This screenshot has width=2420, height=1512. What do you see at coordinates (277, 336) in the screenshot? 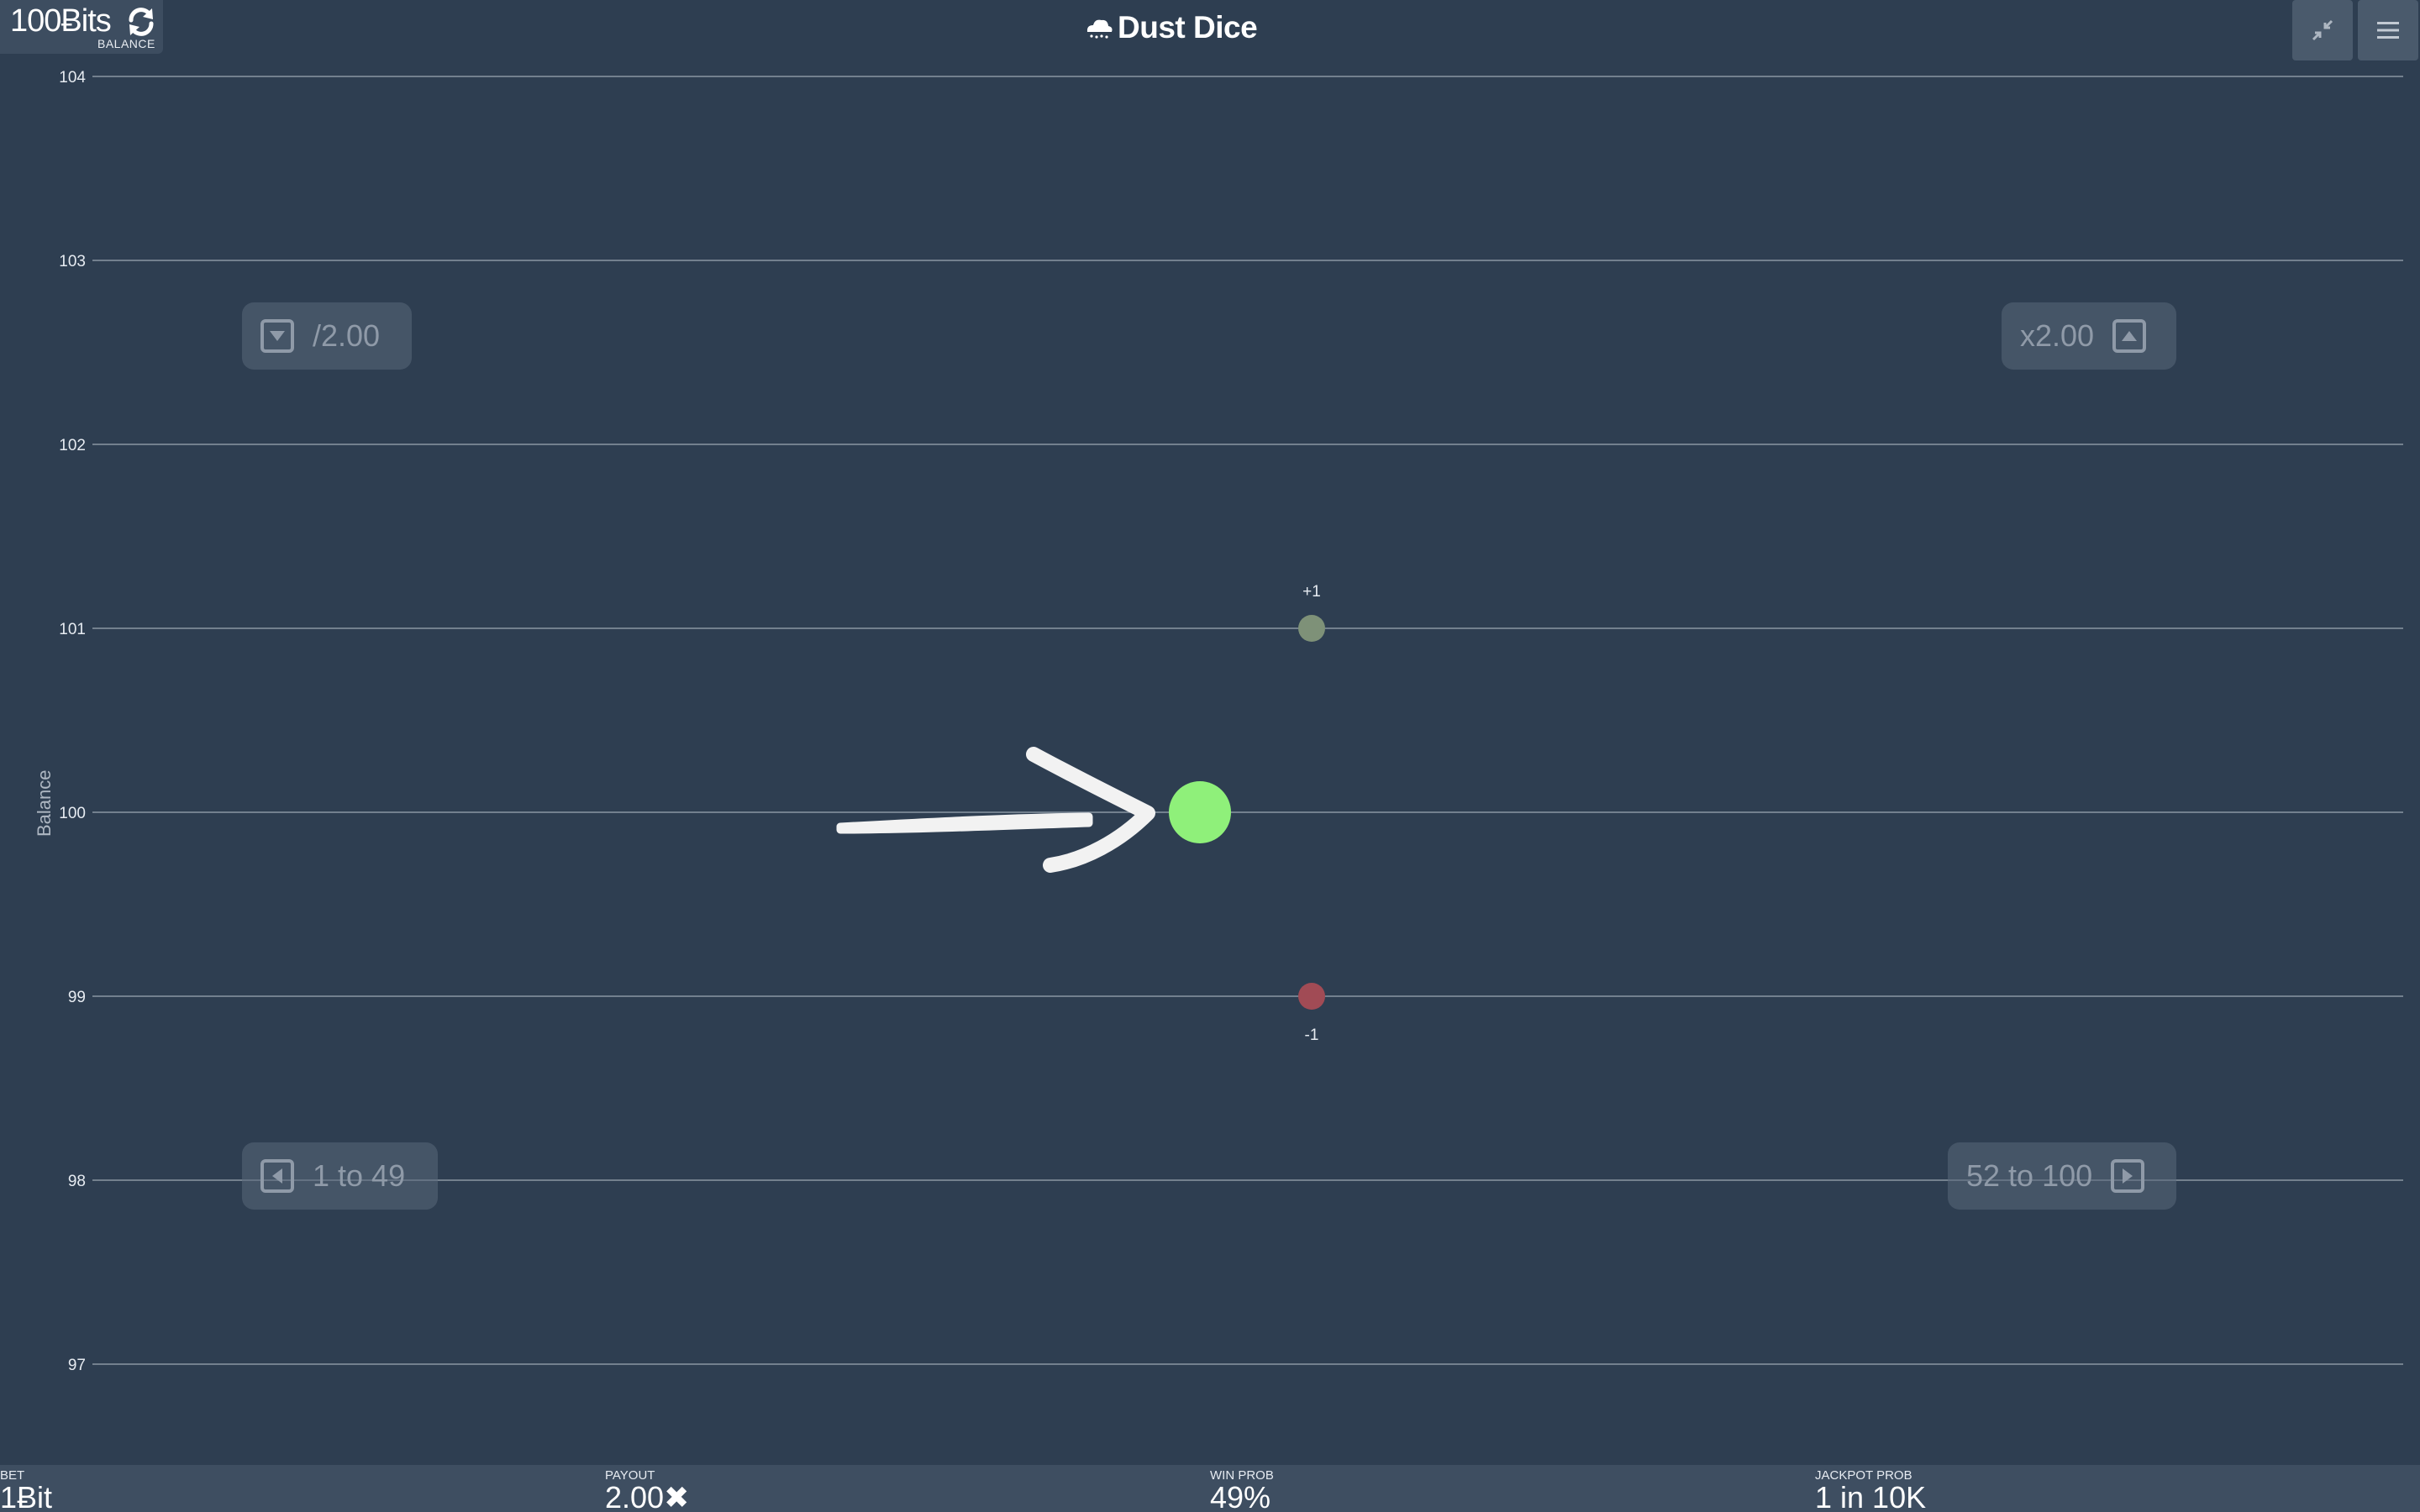
I see `caret-down-icon` at bounding box center [277, 336].